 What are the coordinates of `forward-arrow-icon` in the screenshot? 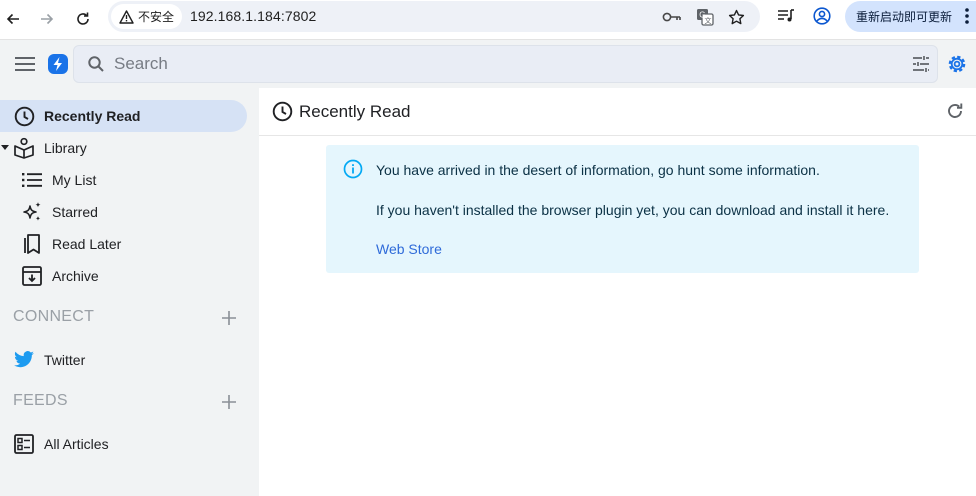 It's located at (47, 19).